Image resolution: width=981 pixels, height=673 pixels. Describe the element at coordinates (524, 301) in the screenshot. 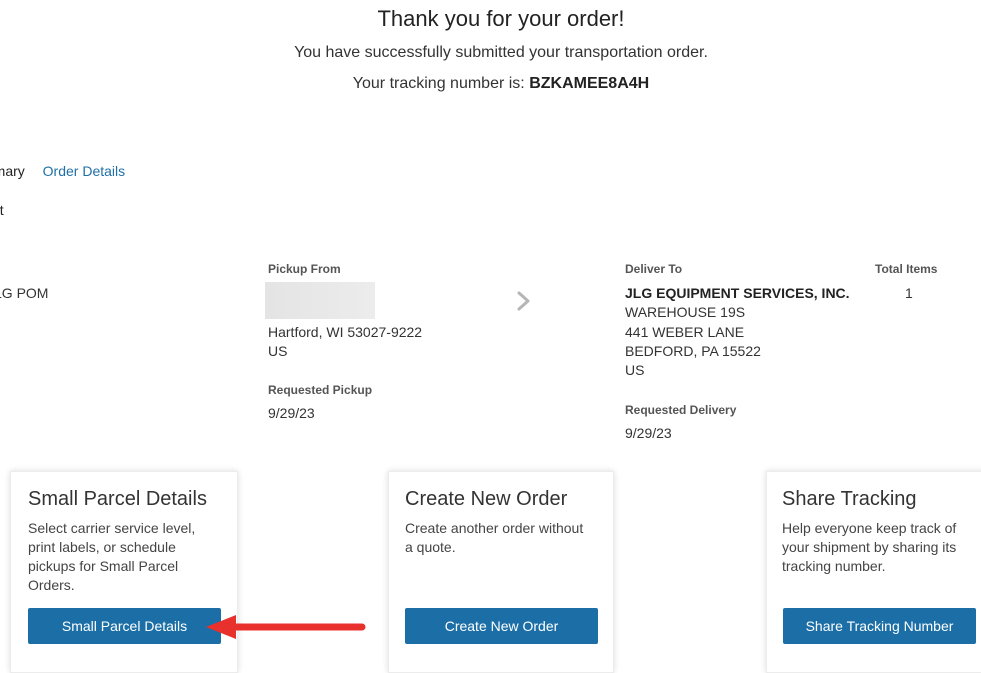

I see `chevron-right-icon` at that location.